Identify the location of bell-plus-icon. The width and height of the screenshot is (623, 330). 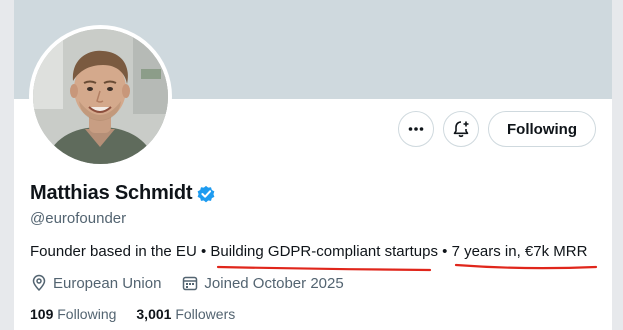
(461, 129).